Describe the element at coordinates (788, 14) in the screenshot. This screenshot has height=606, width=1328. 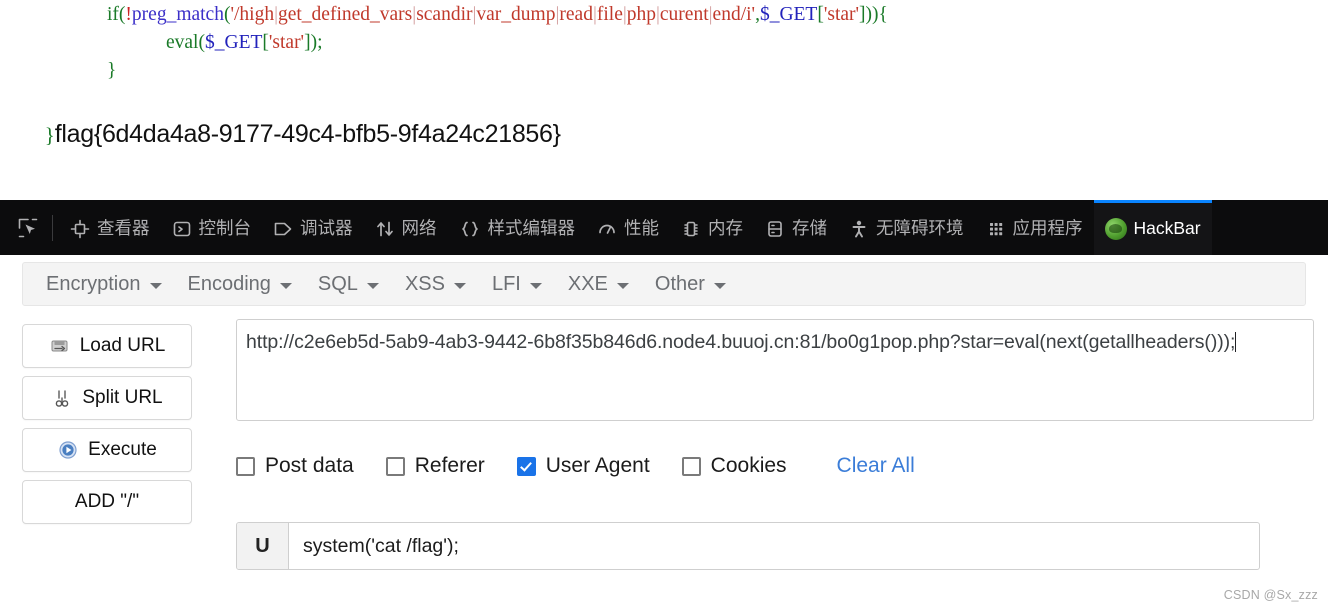
I see `code-token: $_GET` at that location.